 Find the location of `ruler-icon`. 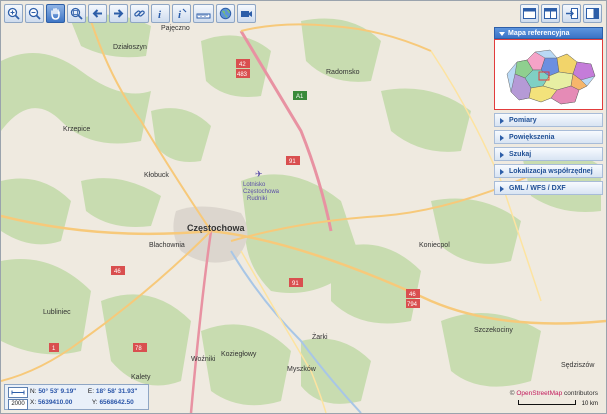

ruler-icon is located at coordinates (203, 16).